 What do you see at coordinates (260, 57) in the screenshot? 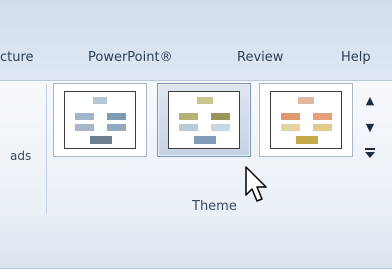
I see `tab-review: Review` at bounding box center [260, 57].